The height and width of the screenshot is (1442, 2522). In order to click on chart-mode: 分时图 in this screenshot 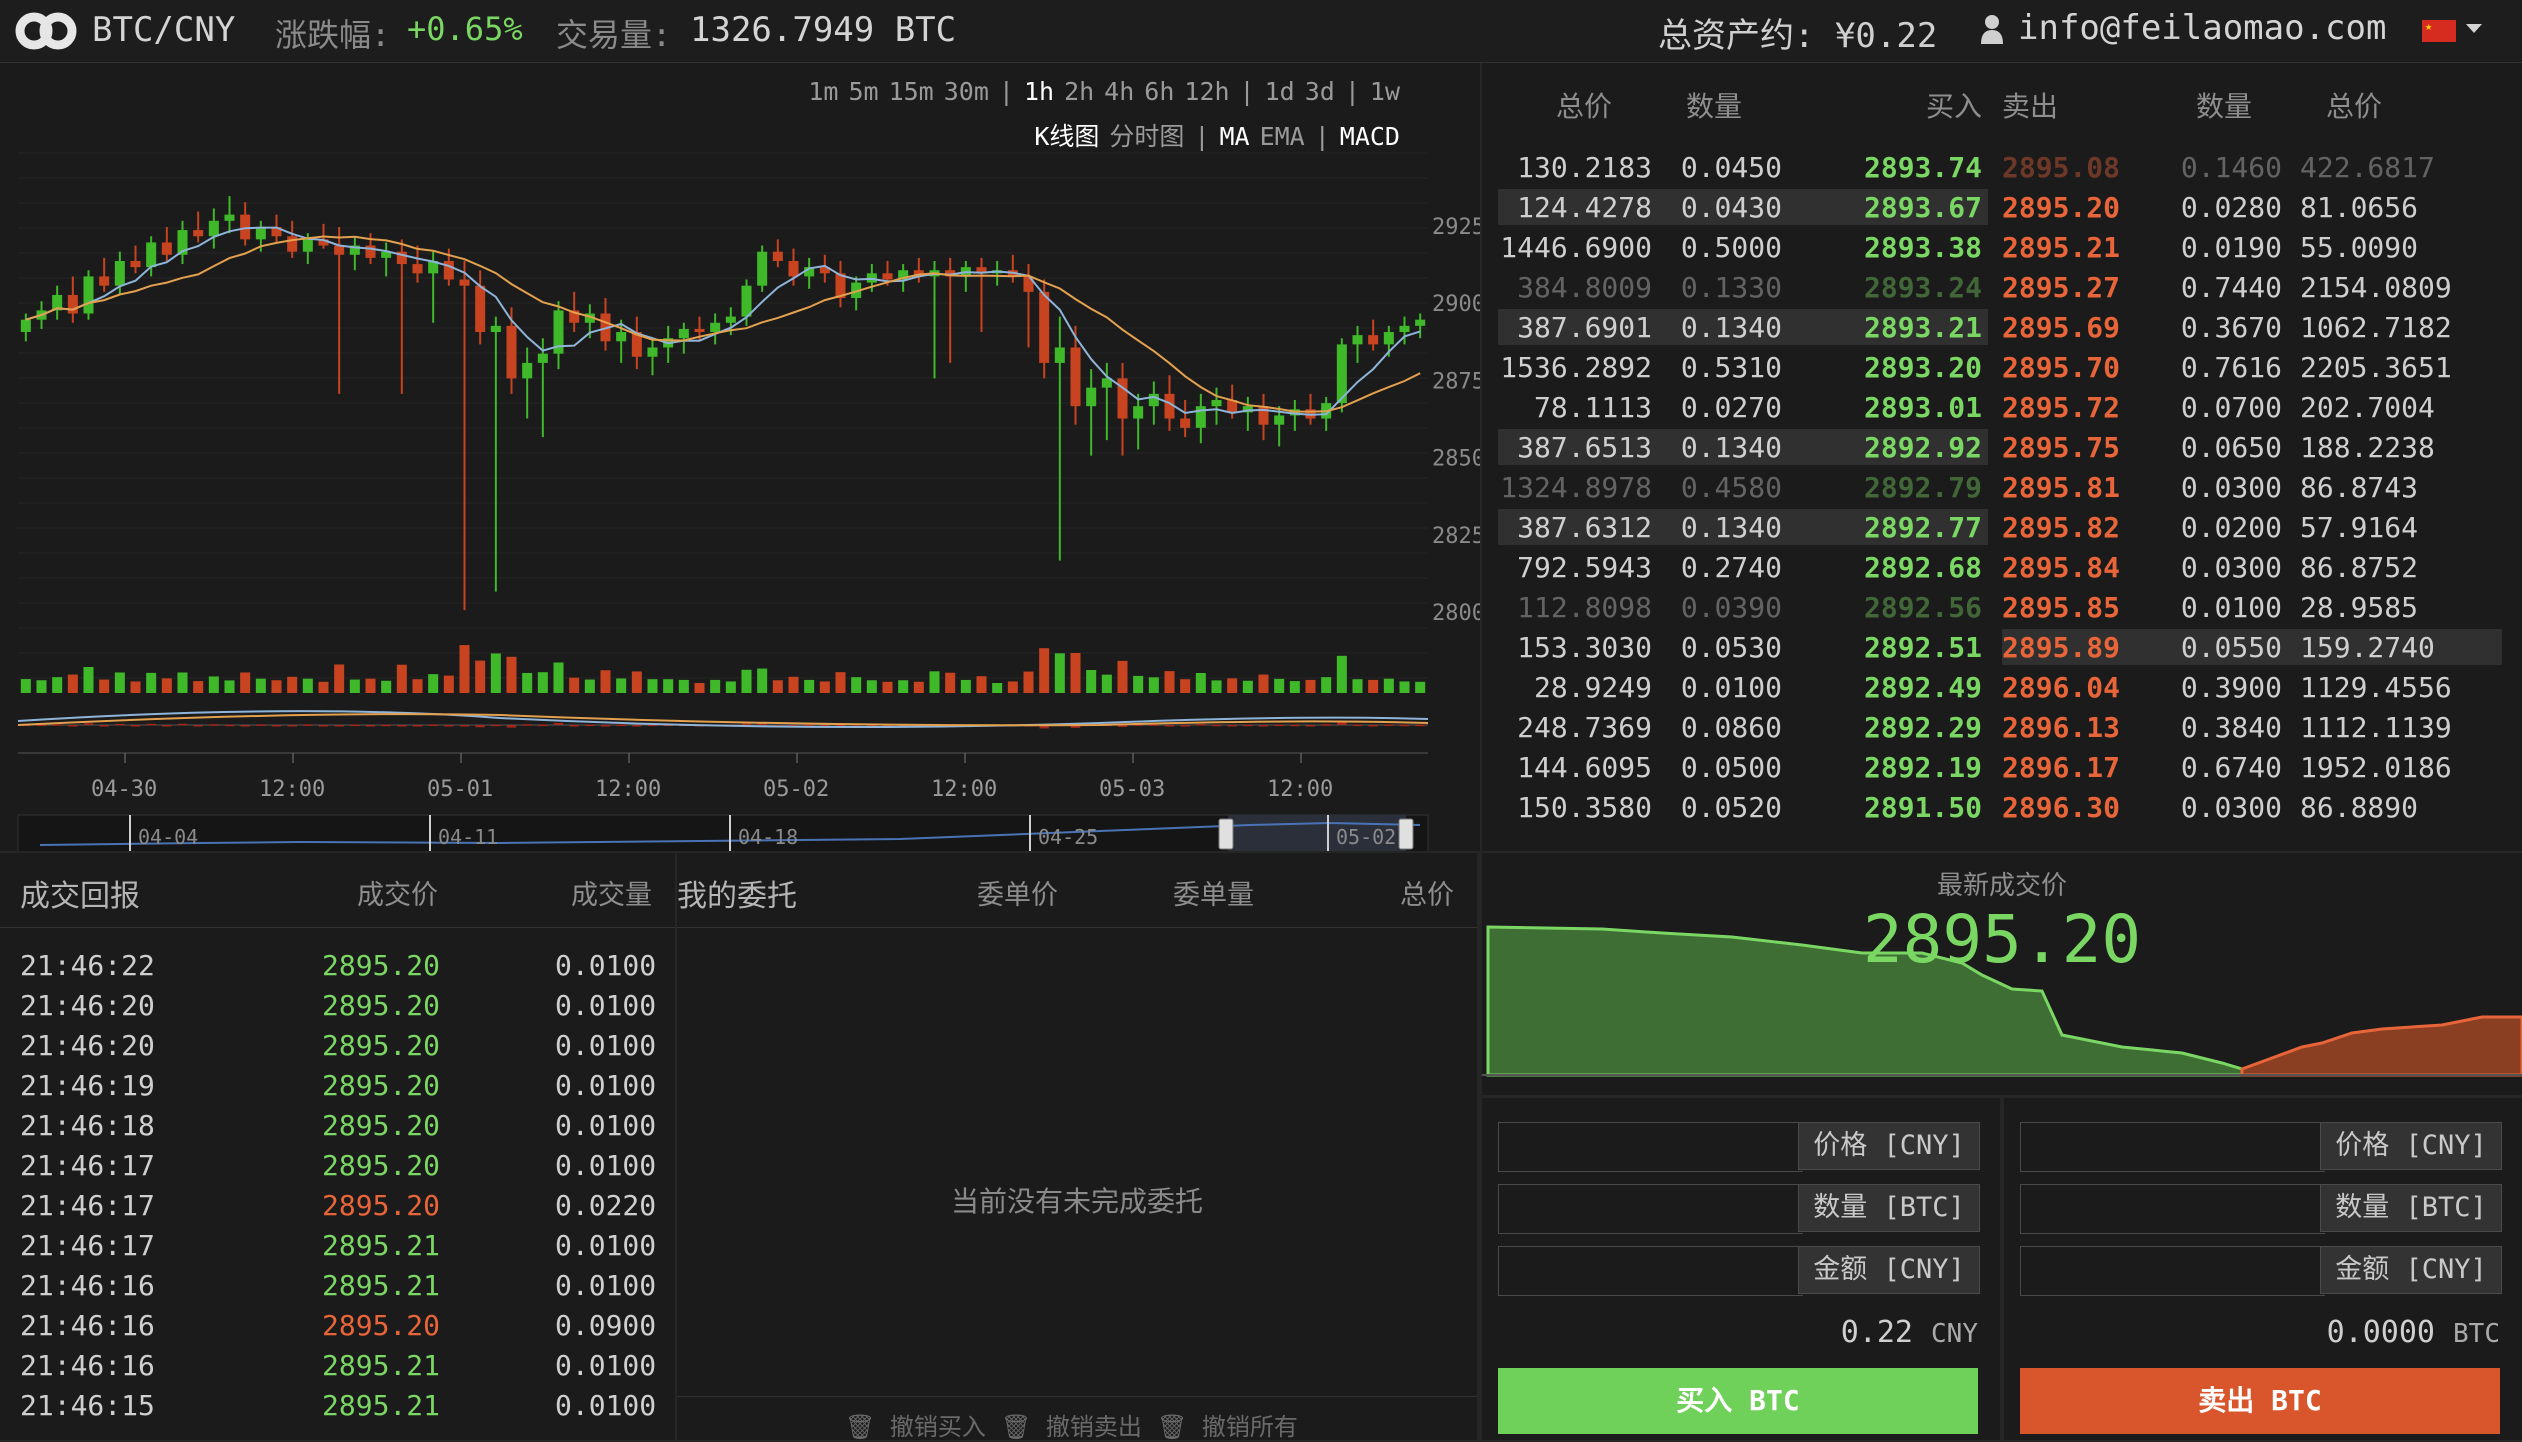, I will do `click(1146, 136)`.